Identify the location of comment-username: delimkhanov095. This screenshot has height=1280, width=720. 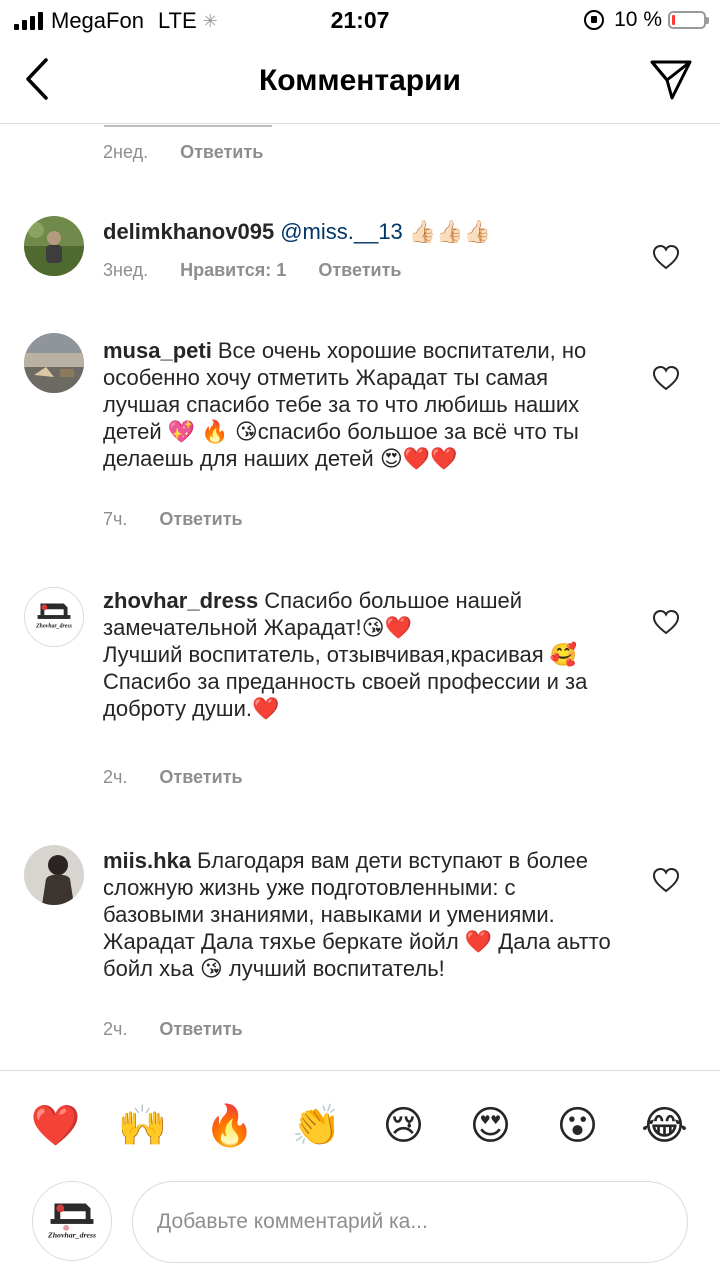
(188, 231).